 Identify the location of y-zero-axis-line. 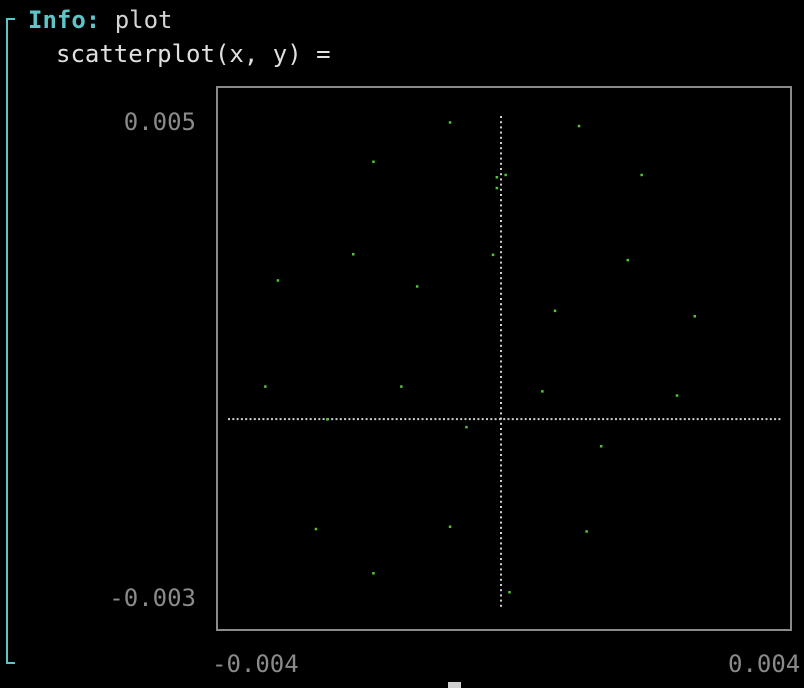
(501, 361).